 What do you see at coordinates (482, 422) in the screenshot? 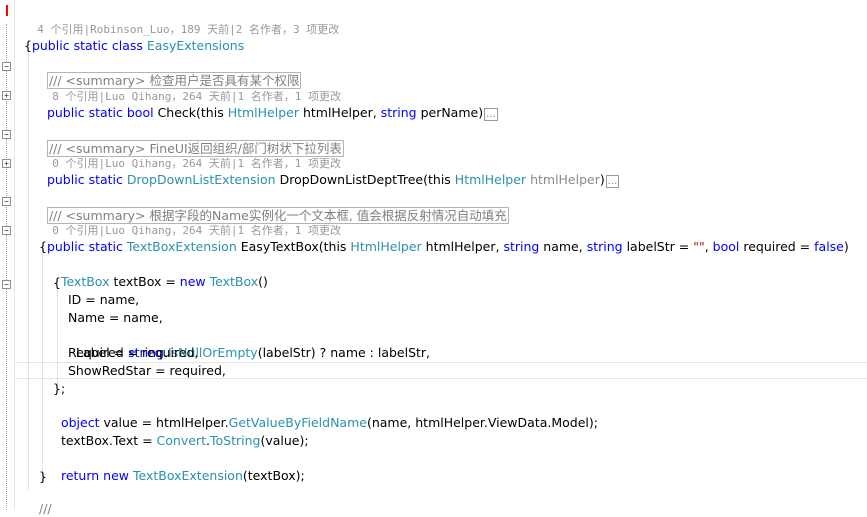
I see `code: (name, htmlHelper.ViewData.Model);` at bounding box center [482, 422].